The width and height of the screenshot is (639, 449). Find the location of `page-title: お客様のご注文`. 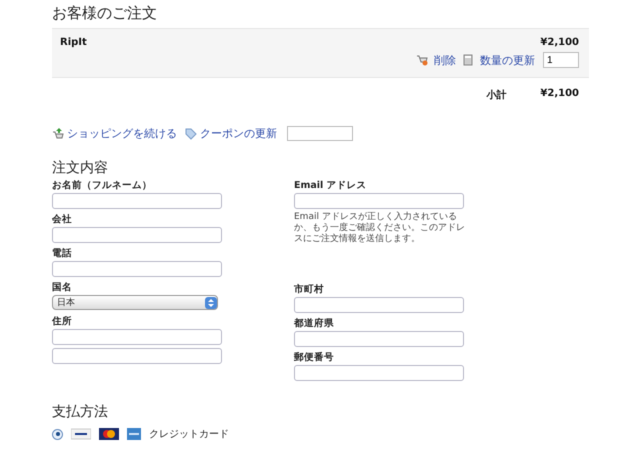

page-title: お客様のご注文 is located at coordinates (105, 13).